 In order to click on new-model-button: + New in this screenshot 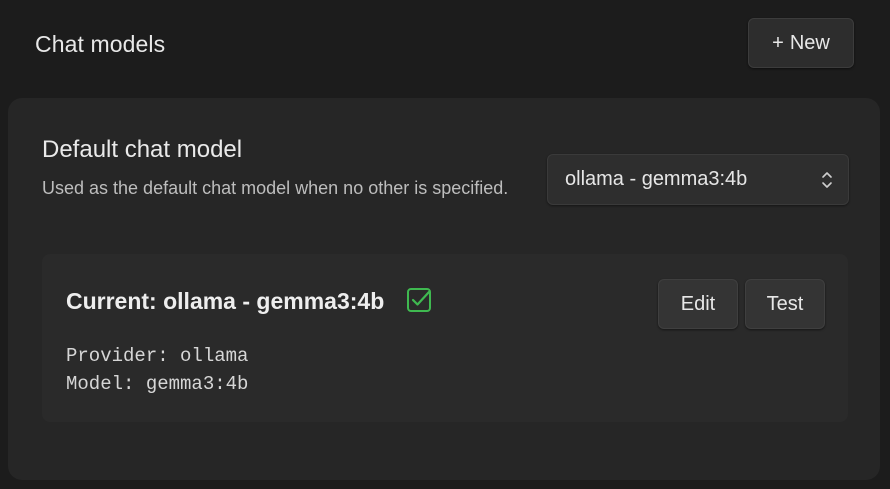, I will do `click(801, 43)`.